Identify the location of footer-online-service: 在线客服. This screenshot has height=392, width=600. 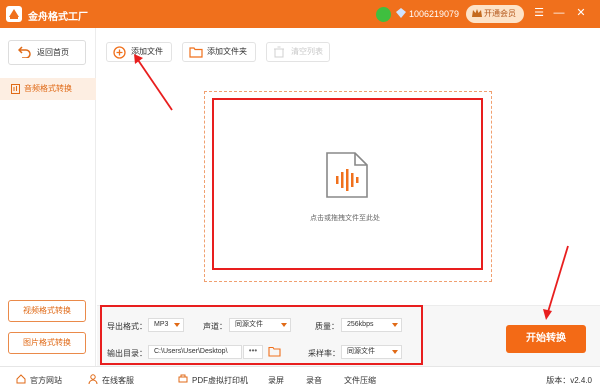
(111, 380).